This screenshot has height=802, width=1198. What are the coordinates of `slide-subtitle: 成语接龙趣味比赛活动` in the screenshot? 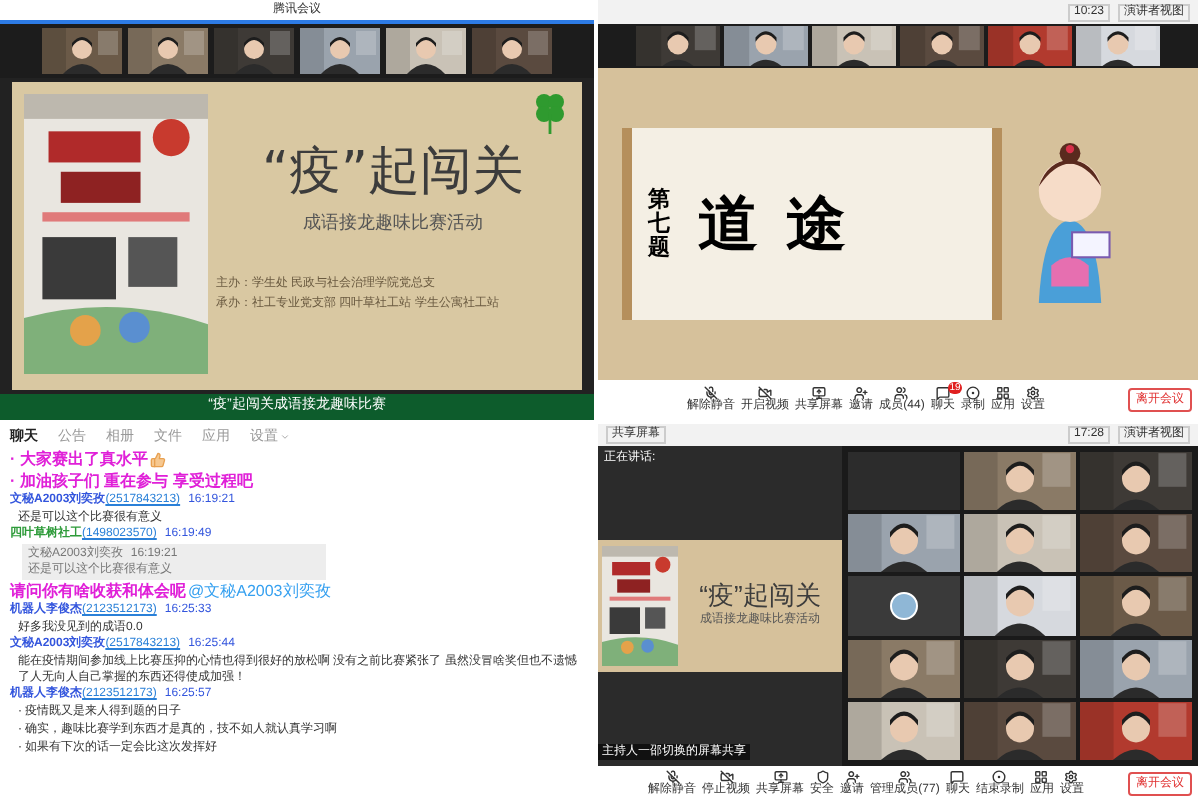 It's located at (393, 223).